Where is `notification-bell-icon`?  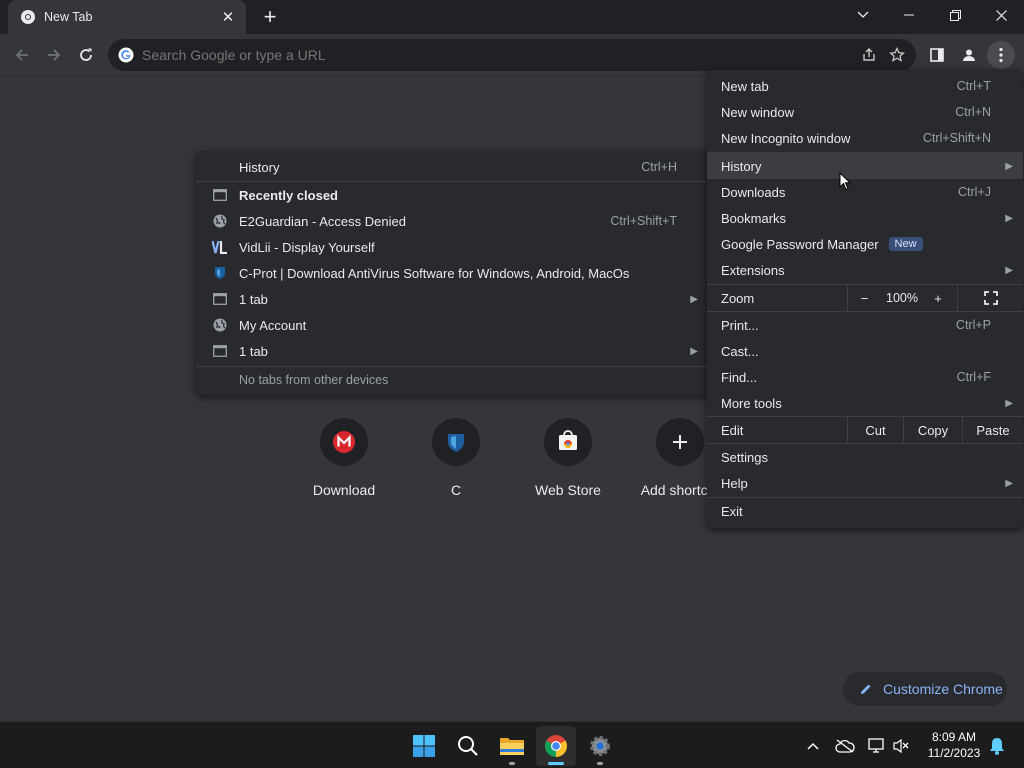
notification-bell-icon is located at coordinates (997, 745).